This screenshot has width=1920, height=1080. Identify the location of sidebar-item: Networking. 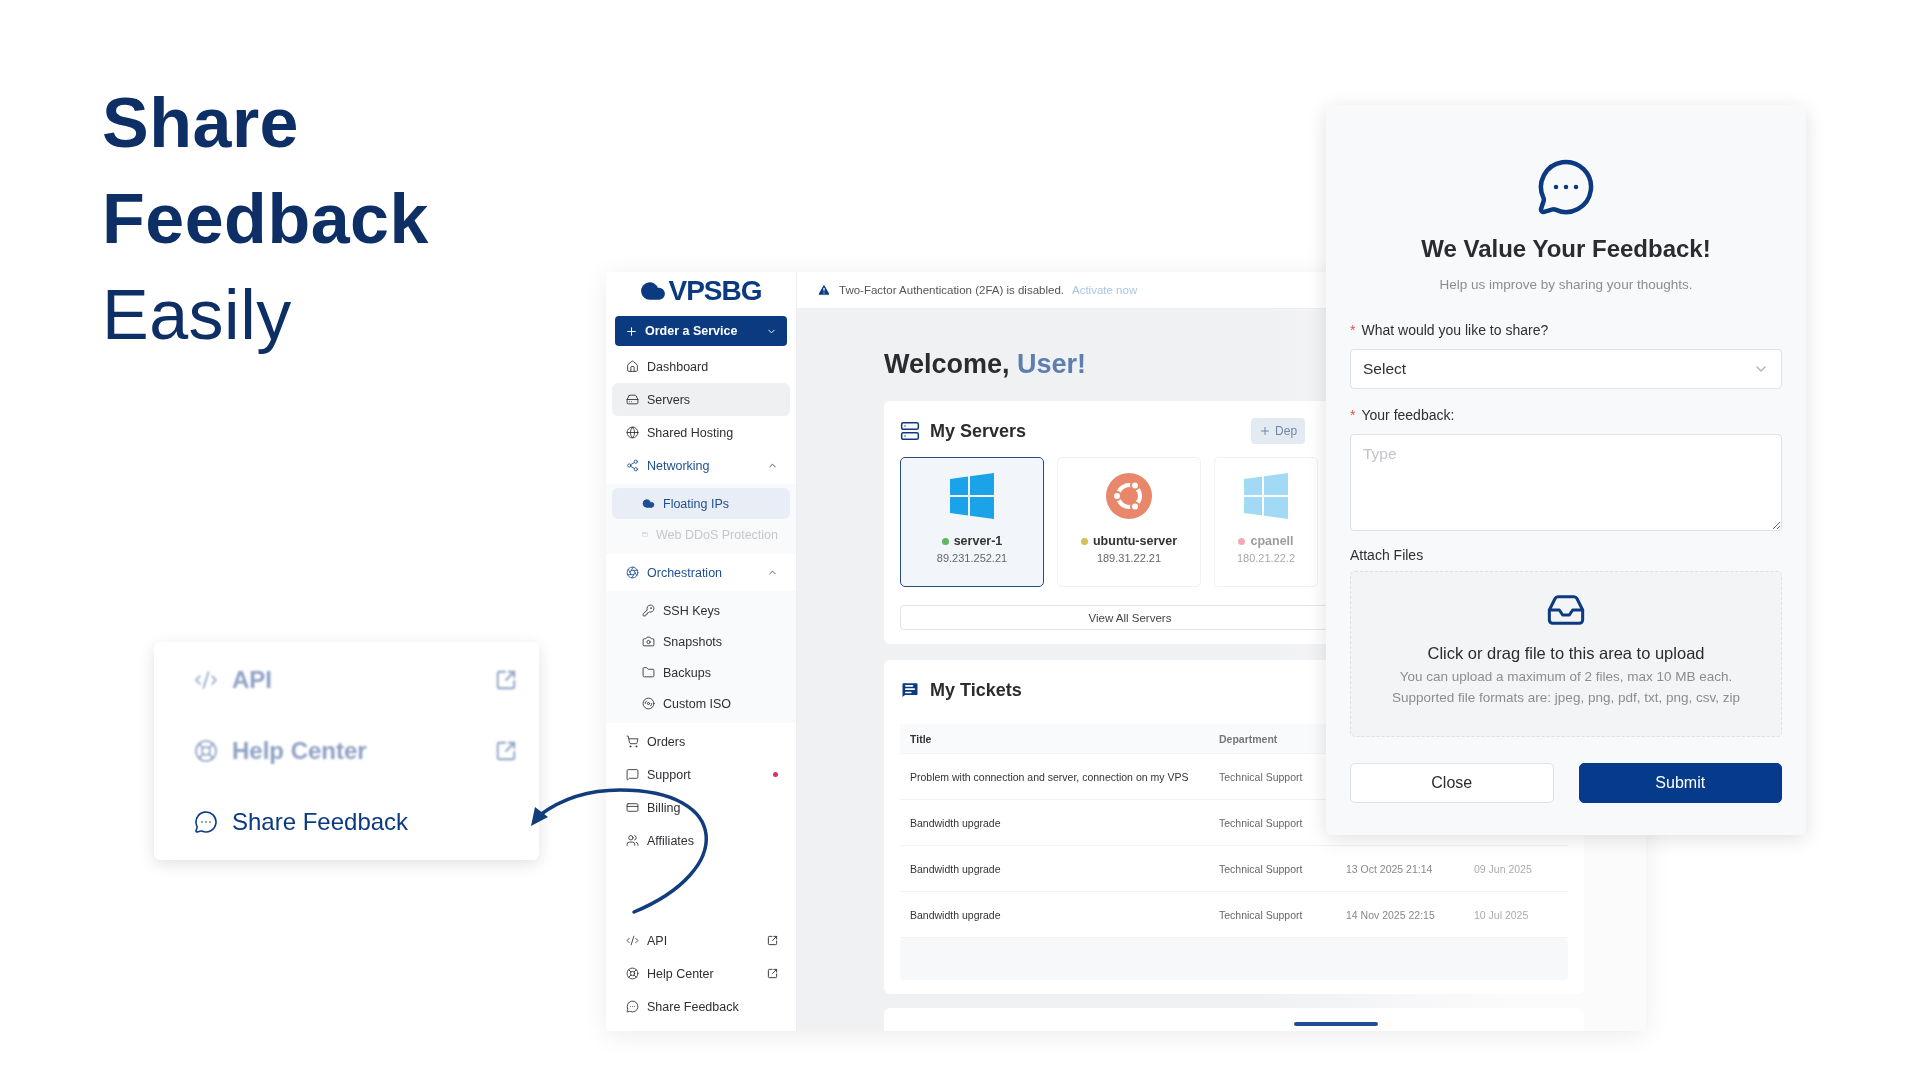
(701, 465).